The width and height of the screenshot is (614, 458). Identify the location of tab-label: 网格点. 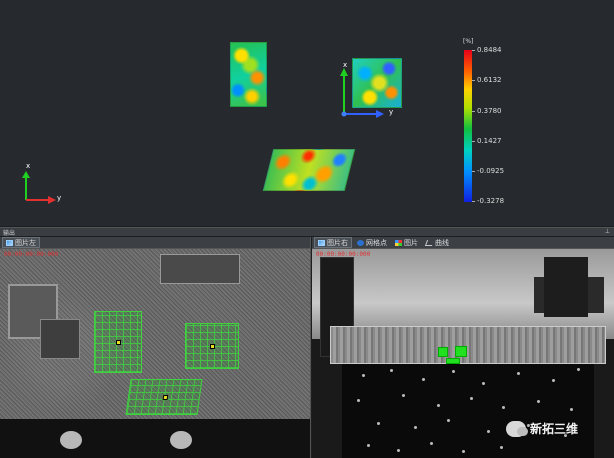
(376, 242).